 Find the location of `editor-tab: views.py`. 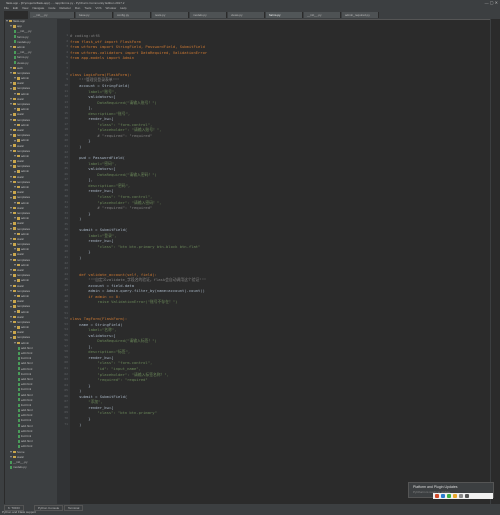

editor-tab: views.py is located at coordinates (246, 15).